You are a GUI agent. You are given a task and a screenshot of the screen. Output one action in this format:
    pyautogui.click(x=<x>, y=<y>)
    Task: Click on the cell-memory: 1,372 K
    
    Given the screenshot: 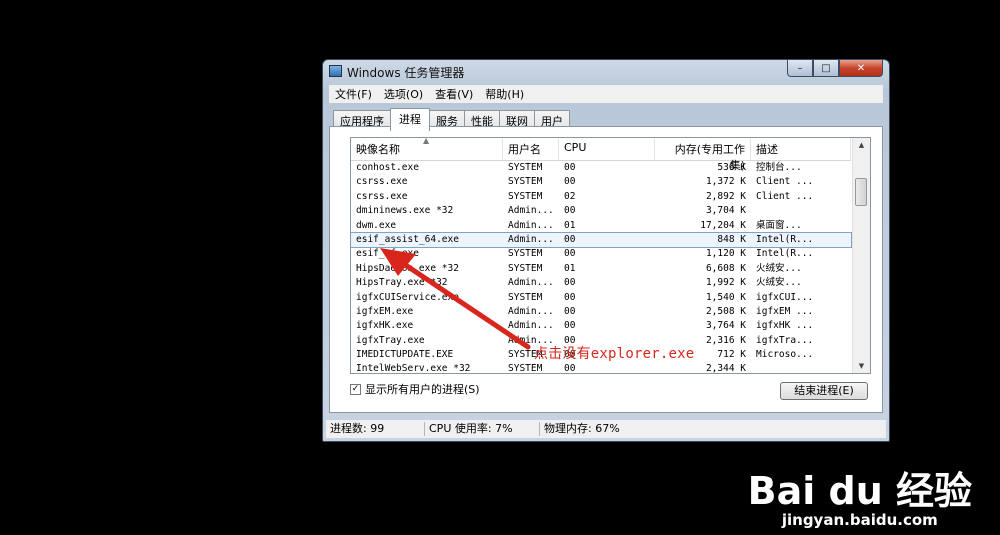 What is the action you would take?
    pyautogui.click(x=725, y=182)
    